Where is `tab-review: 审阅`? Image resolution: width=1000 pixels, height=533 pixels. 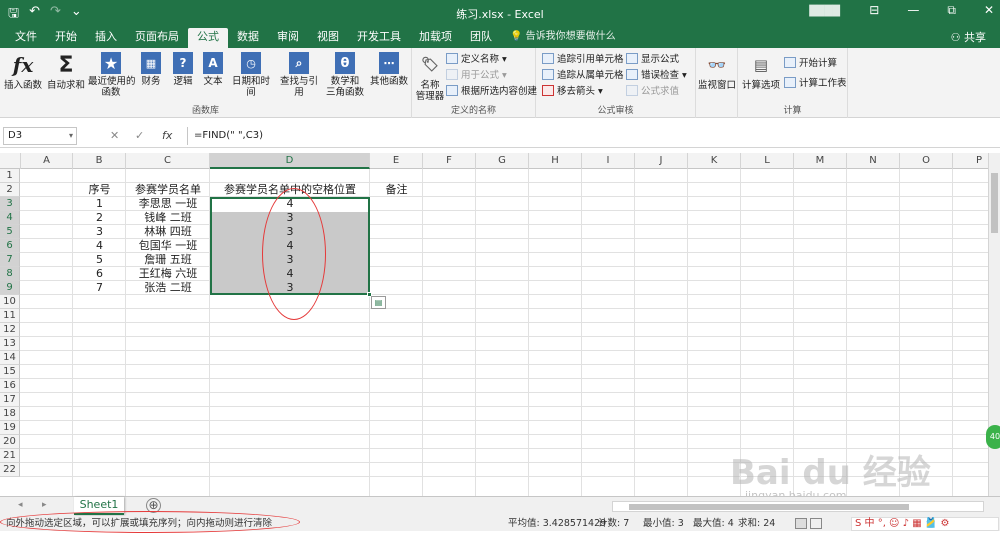
tab-review: 审阅 is located at coordinates (288, 38).